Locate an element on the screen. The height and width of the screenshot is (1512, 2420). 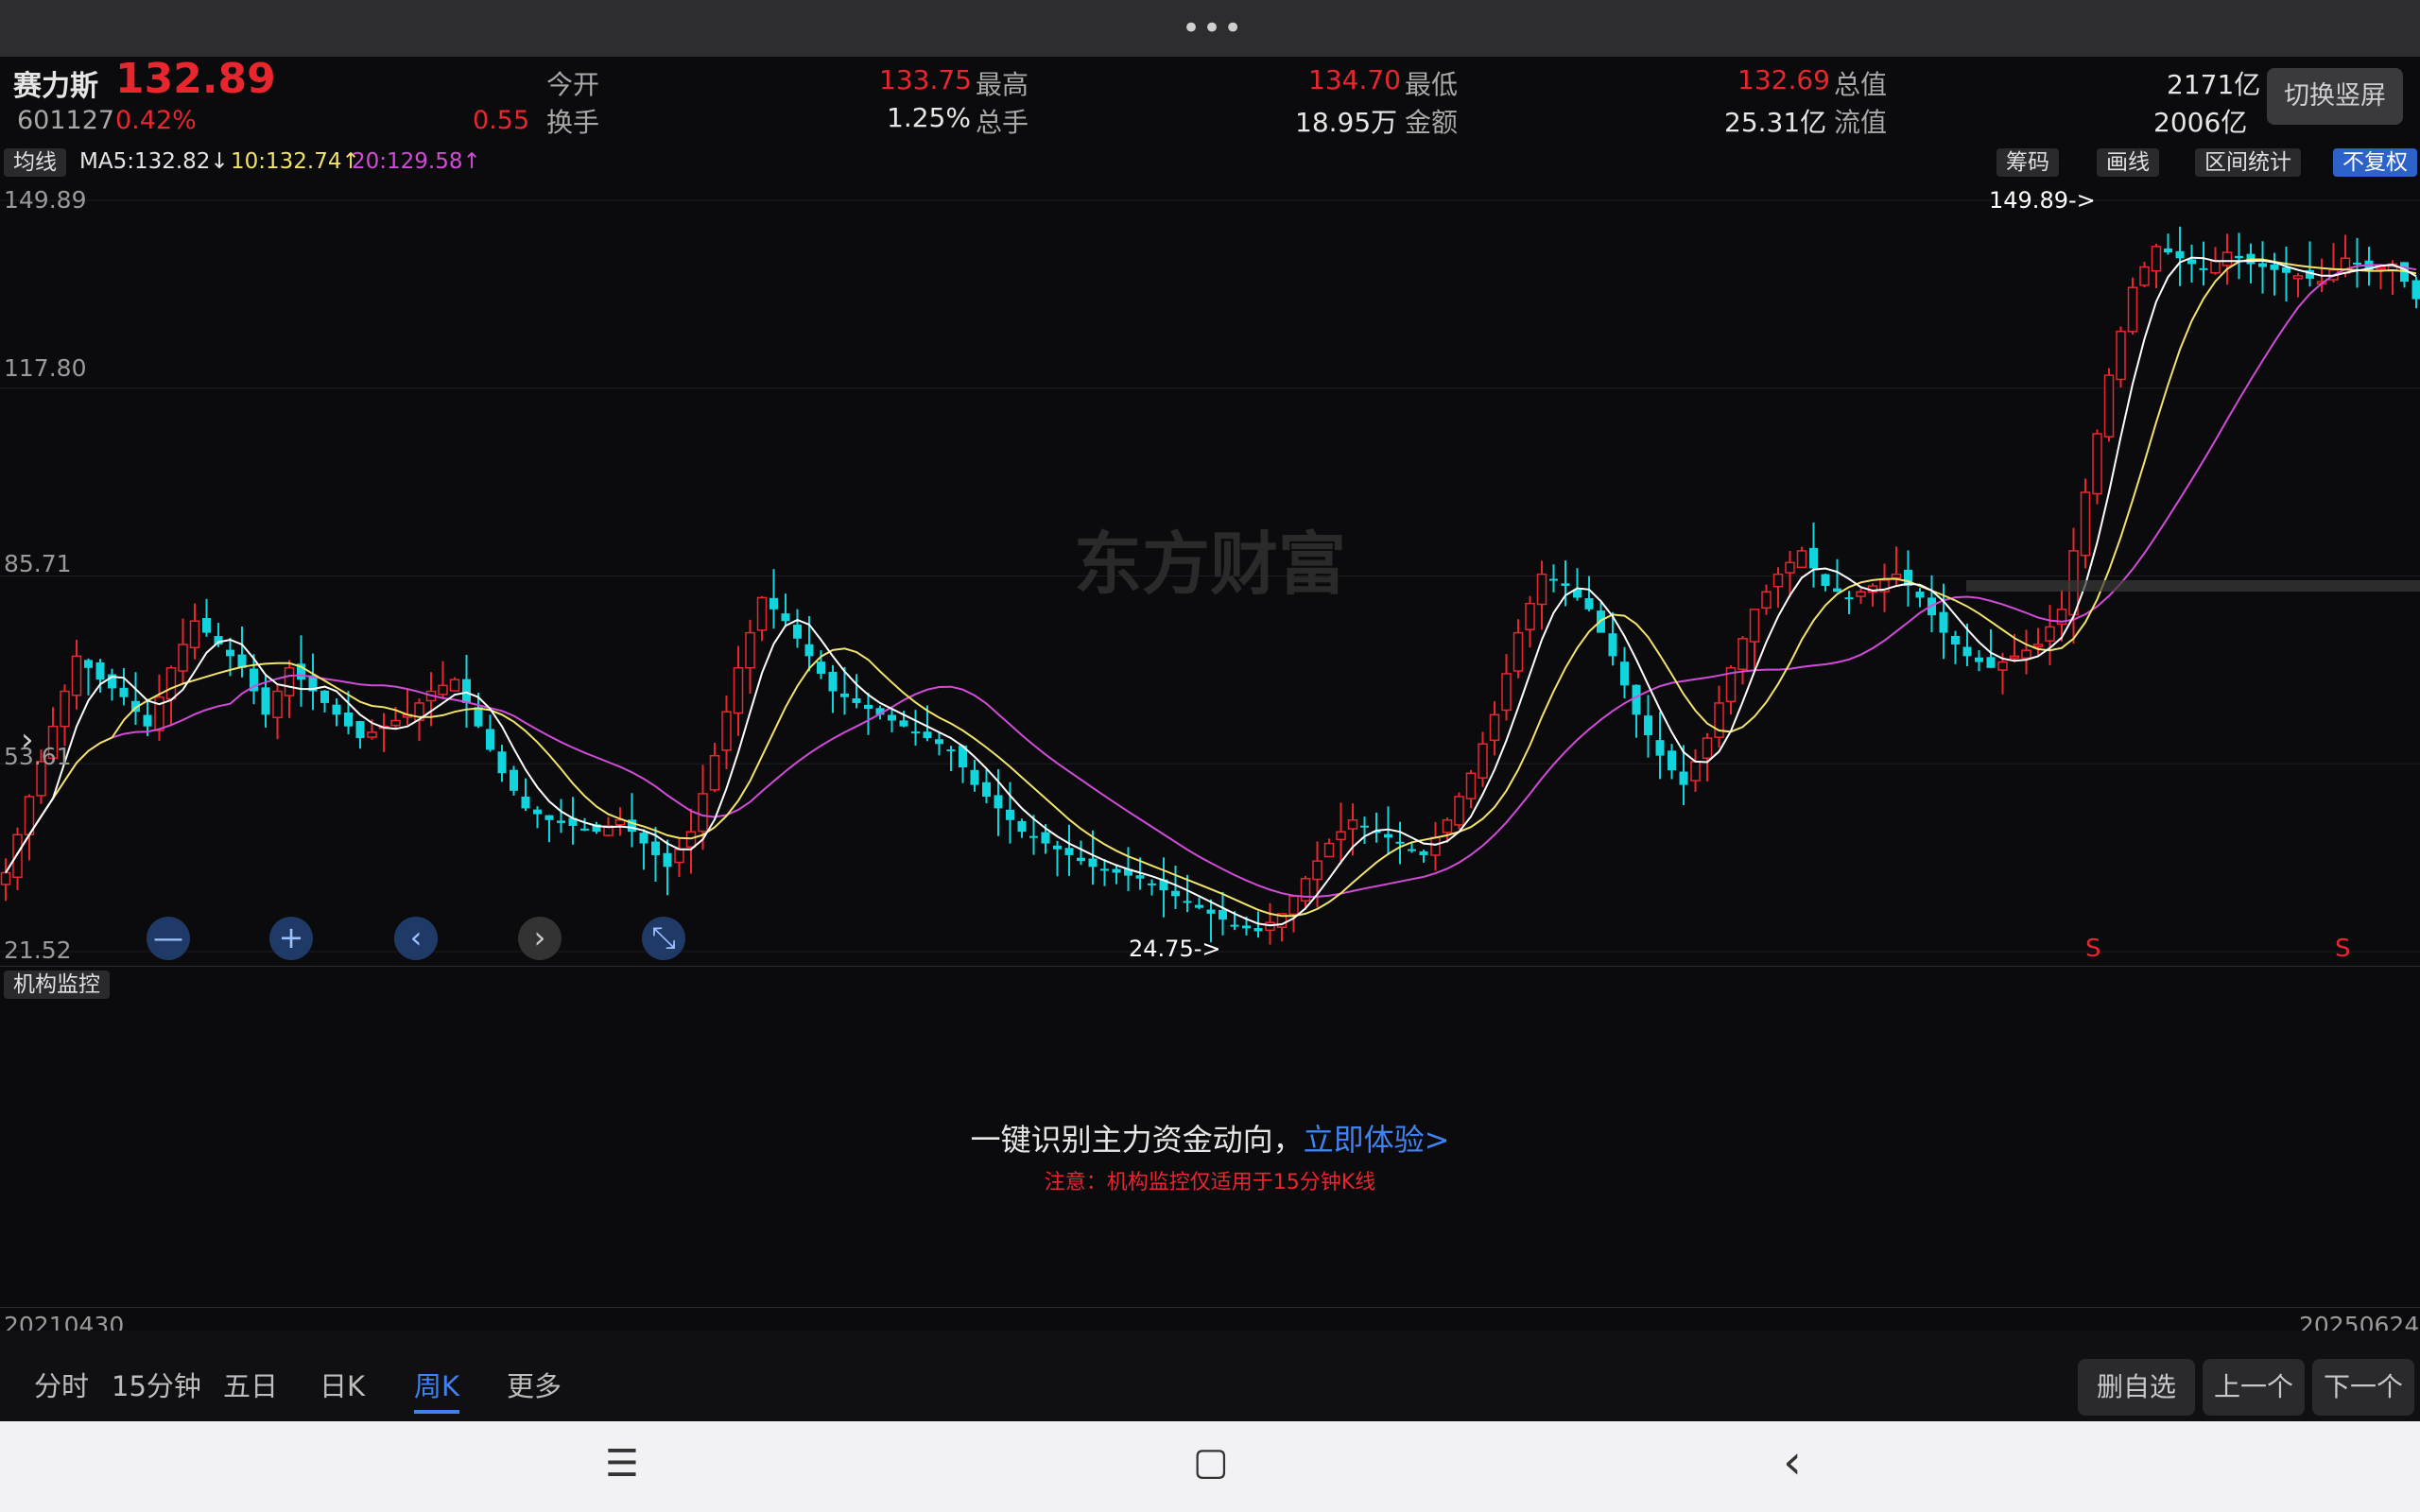
scroll-left-button: ‹ is located at coordinates (416, 938).